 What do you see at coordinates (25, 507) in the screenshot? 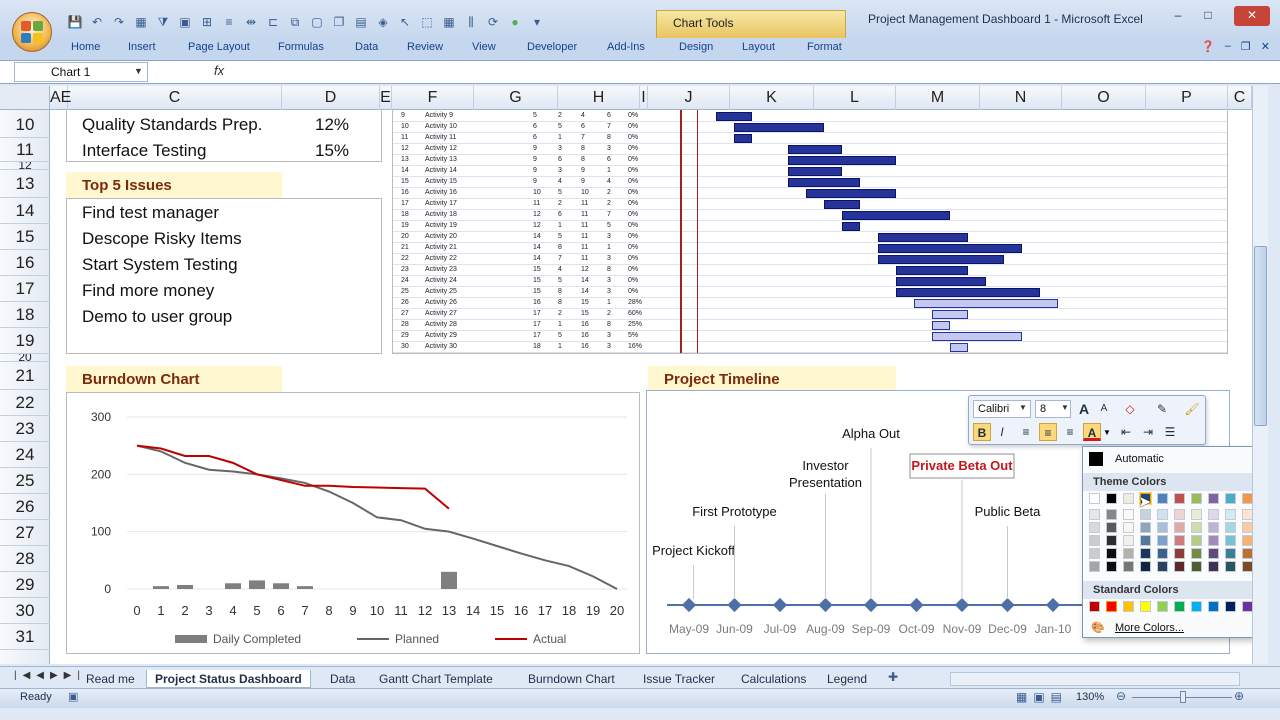
I see `row-header: 26` at bounding box center [25, 507].